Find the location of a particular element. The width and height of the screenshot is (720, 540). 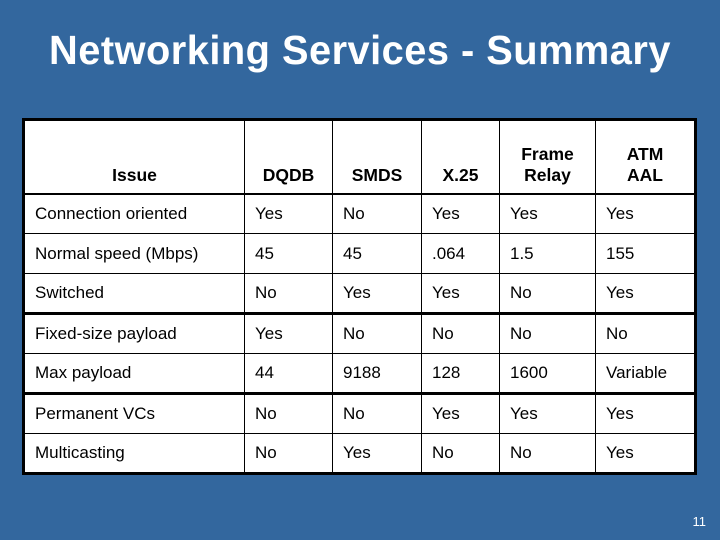

column-header-x25-line-1: X.25 is located at coordinates (460, 174).